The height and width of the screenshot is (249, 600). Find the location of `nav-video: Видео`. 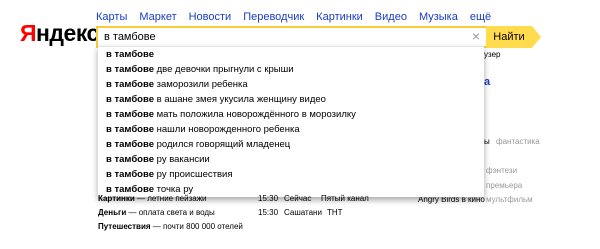

nav-video: Видео is located at coordinates (391, 17).